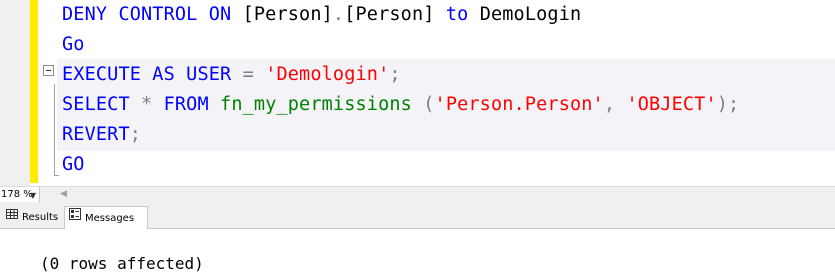 The width and height of the screenshot is (835, 278). What do you see at coordinates (671, 104) in the screenshot?
I see `code-token: 'OBJECT'` at bounding box center [671, 104].